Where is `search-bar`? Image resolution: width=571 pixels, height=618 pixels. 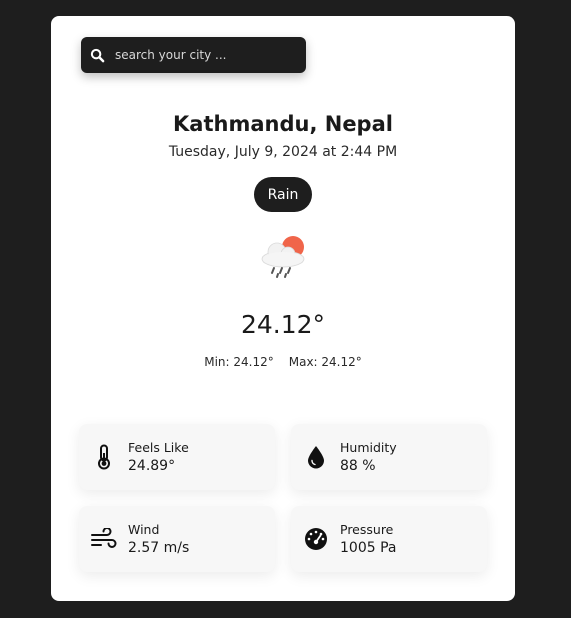
search-bar is located at coordinates (193, 55).